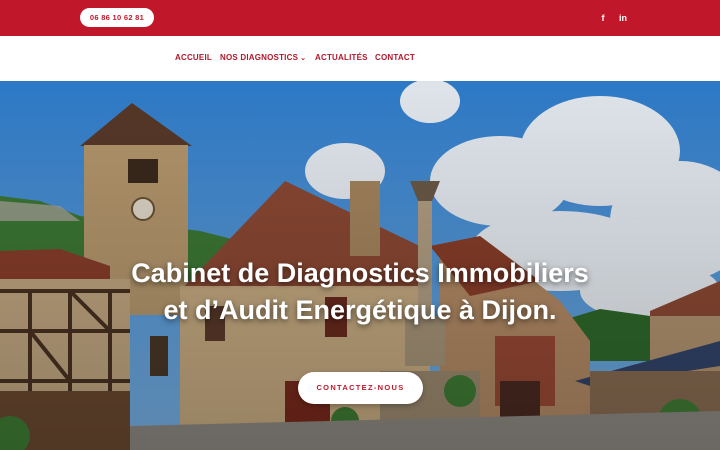 This screenshot has width=720, height=450. I want to click on facebook-icon: f, so click(603, 18).